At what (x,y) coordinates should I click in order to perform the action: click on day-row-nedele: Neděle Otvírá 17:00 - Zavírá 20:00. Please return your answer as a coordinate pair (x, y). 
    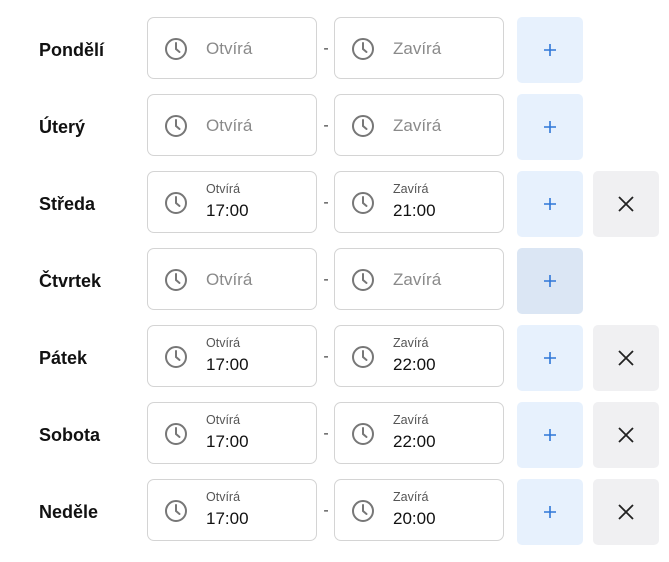
    Looking at the image, I should click on (334, 512).